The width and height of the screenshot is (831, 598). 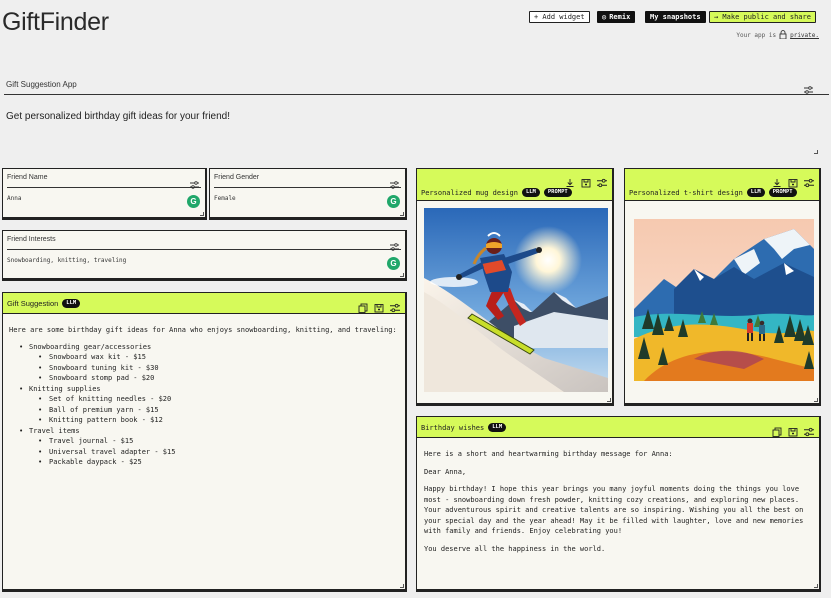 I want to click on my-snapshots-button: My snapshots, so click(x=675, y=17).